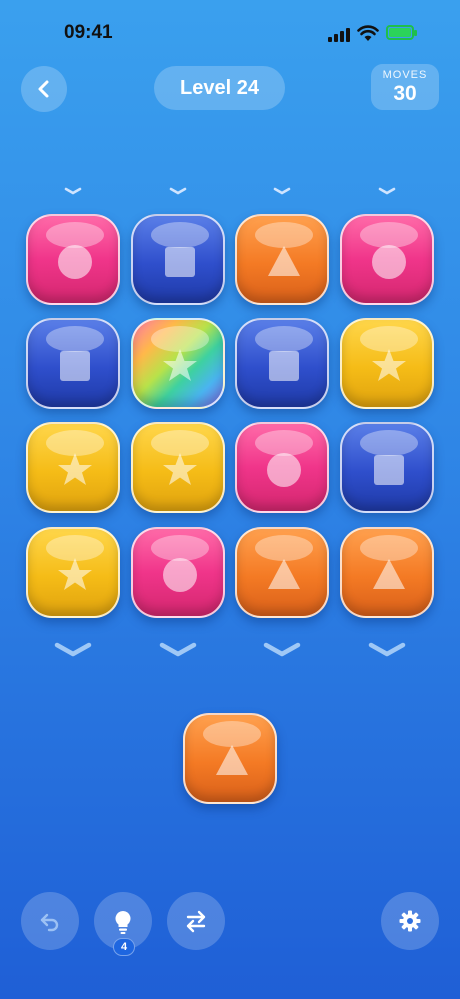 This screenshot has height=999, width=460. What do you see at coordinates (73, 649) in the screenshot?
I see `drop-column-1-chevron` at bounding box center [73, 649].